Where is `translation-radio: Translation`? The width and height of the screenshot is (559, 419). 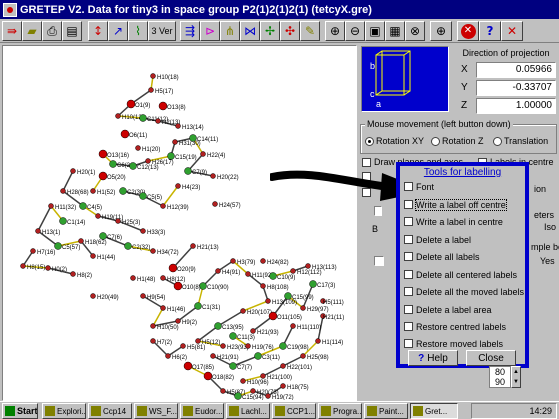 translation-radio: Translation is located at coordinates (520, 141).